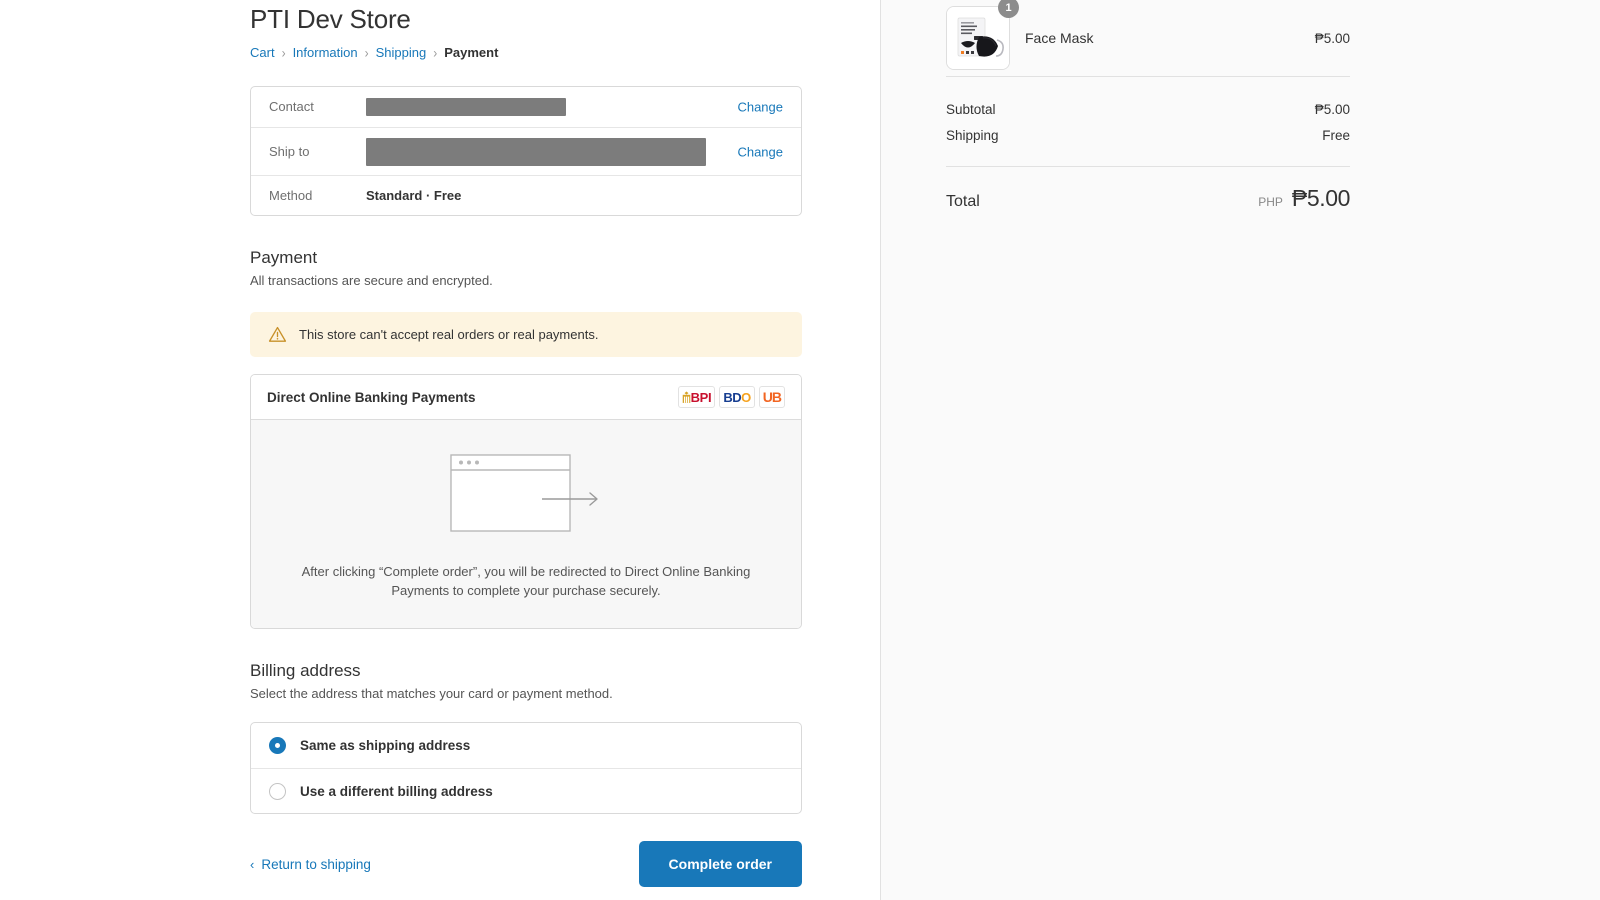  I want to click on method-value: Standard · Free, so click(574, 196).